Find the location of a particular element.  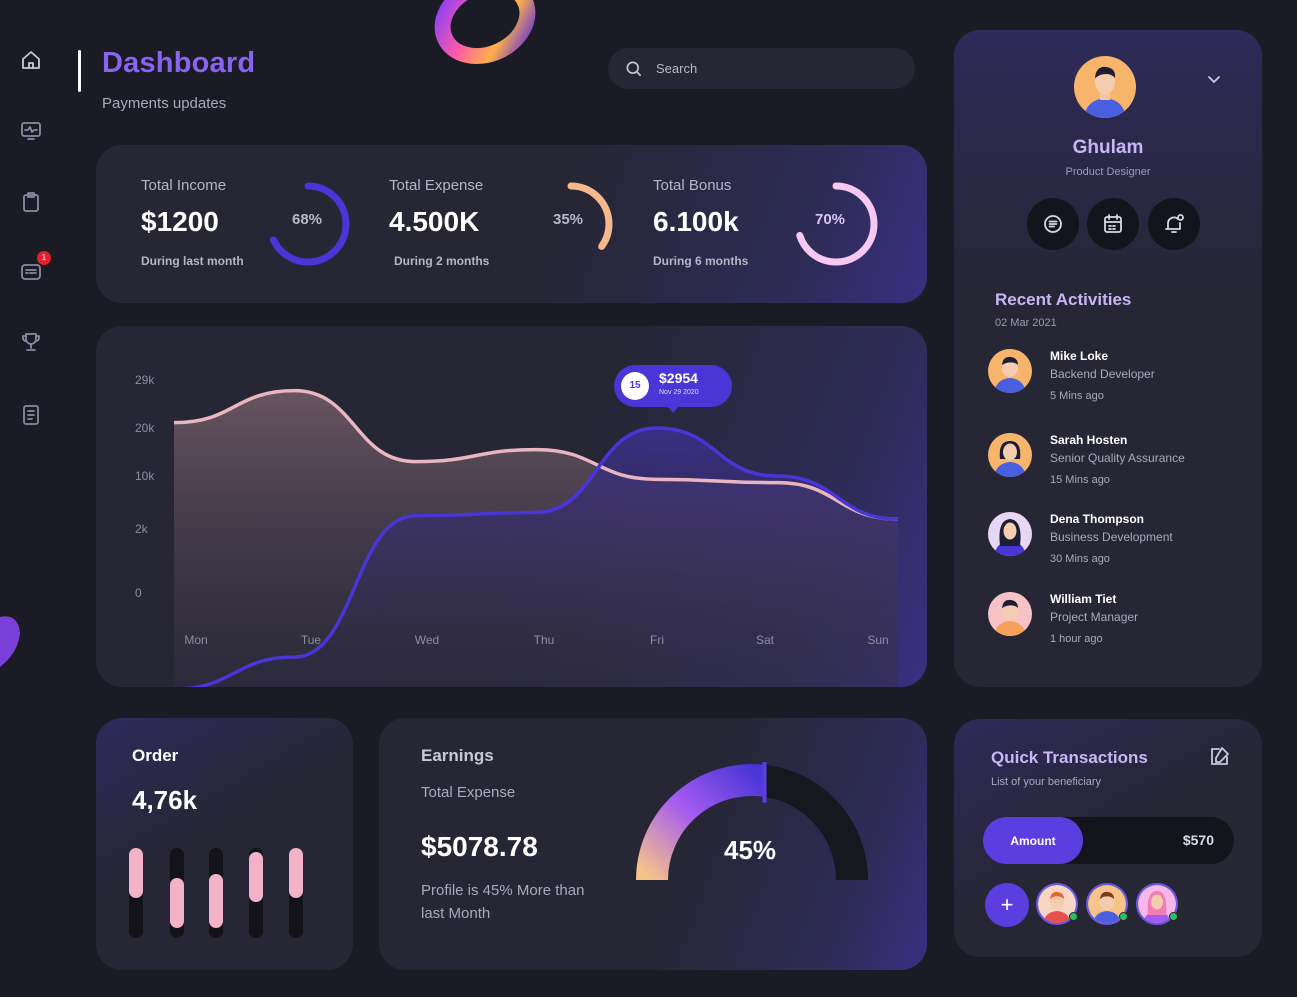

activity-time: 5 Mins ago is located at coordinates (1077, 396).